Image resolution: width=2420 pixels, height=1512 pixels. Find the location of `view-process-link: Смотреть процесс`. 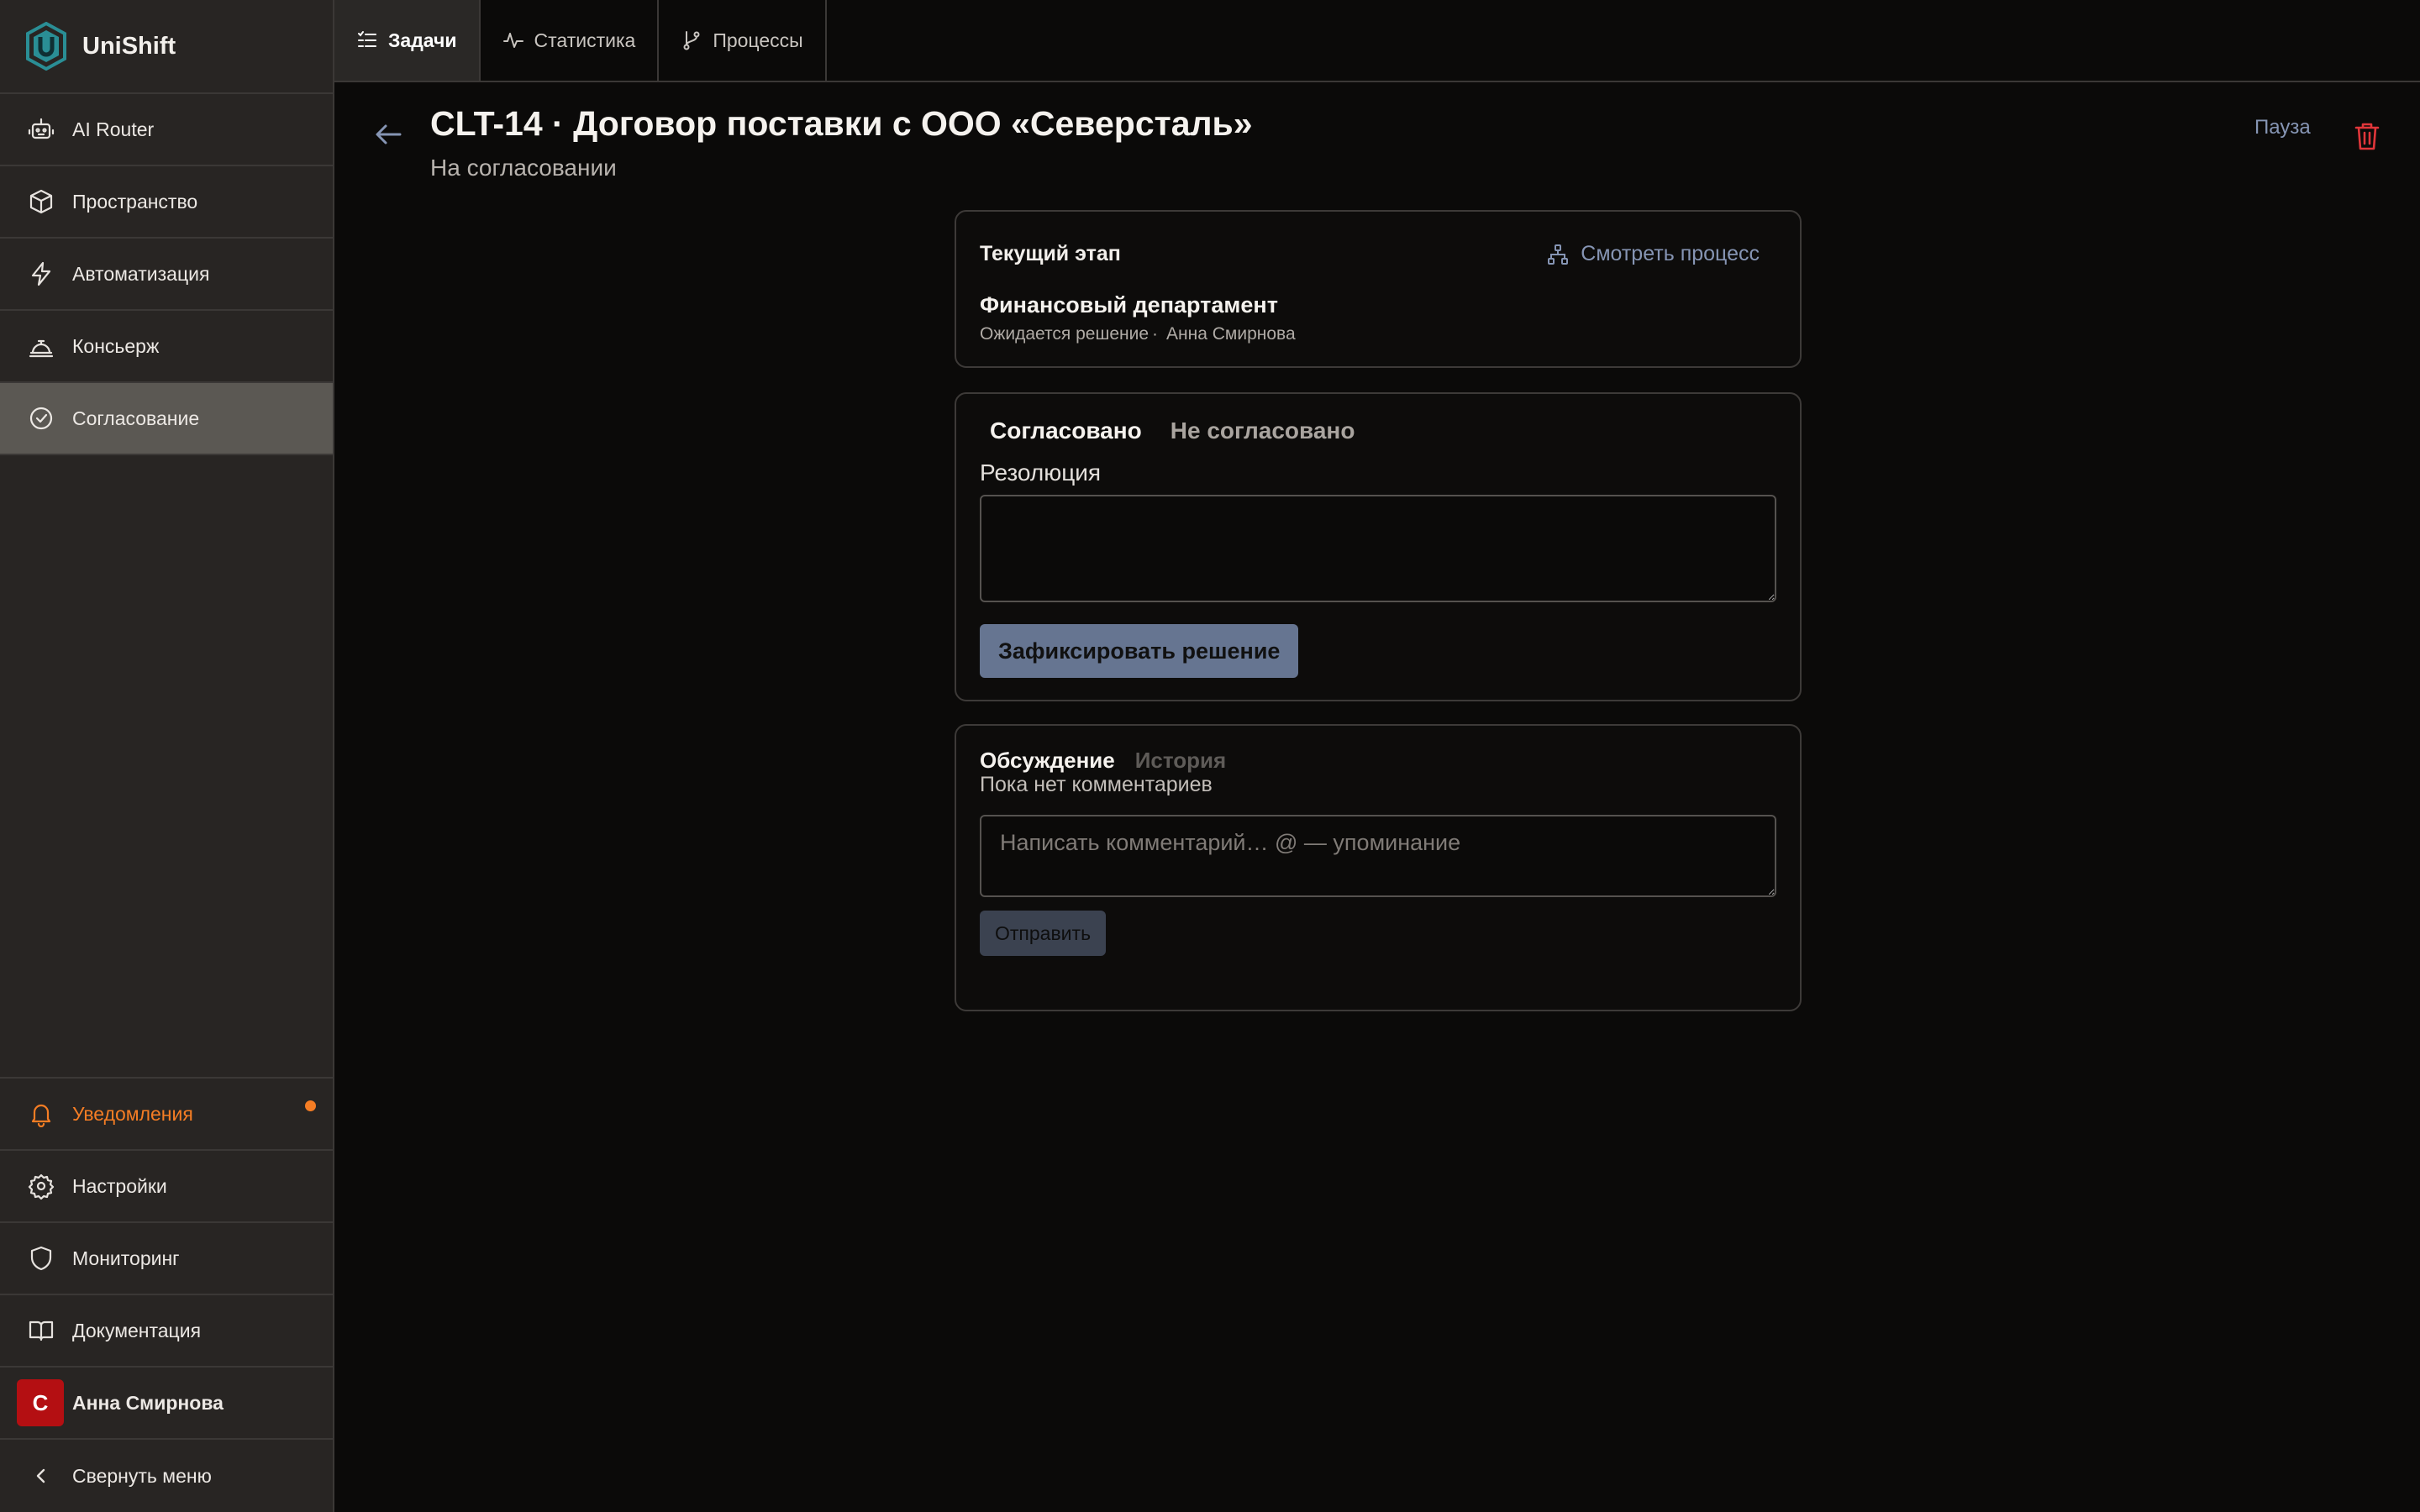

view-process-link: Смотреть процесс is located at coordinates (1653, 254).